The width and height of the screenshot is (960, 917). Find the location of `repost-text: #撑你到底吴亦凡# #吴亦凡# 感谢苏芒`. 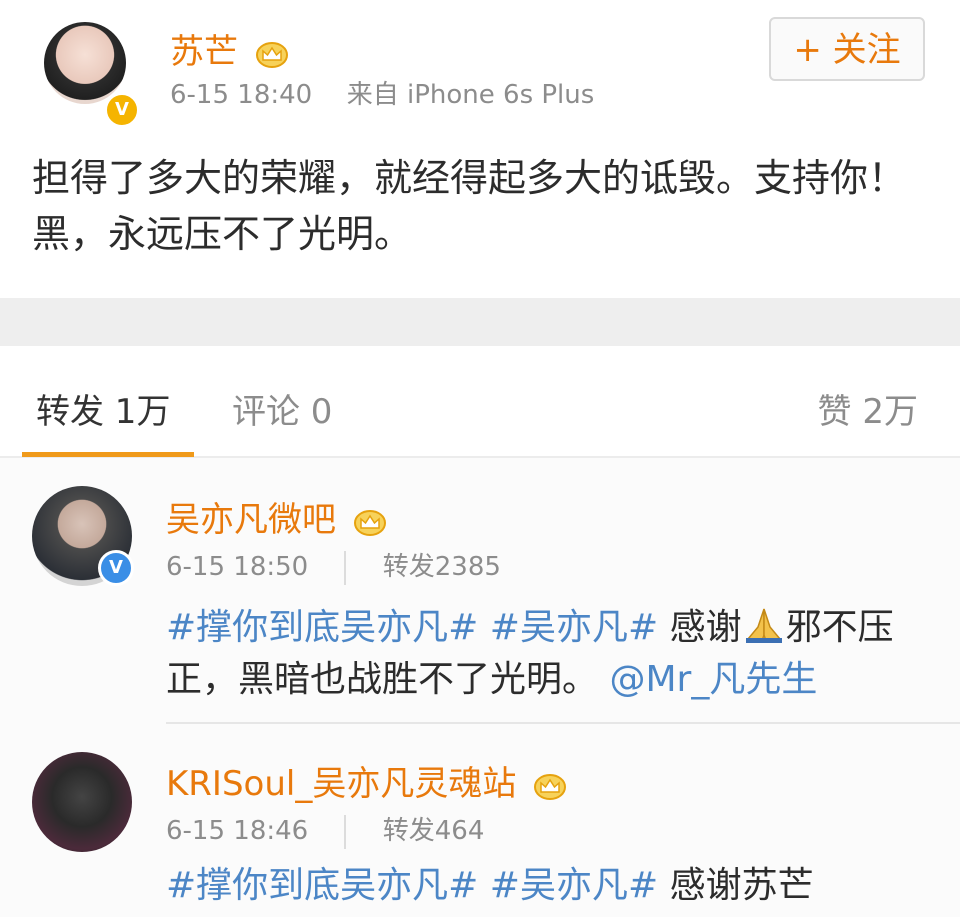

repost-text: #撑你到底吴亦凡# #吴亦凡# 感谢苏芒 is located at coordinates (546, 886).